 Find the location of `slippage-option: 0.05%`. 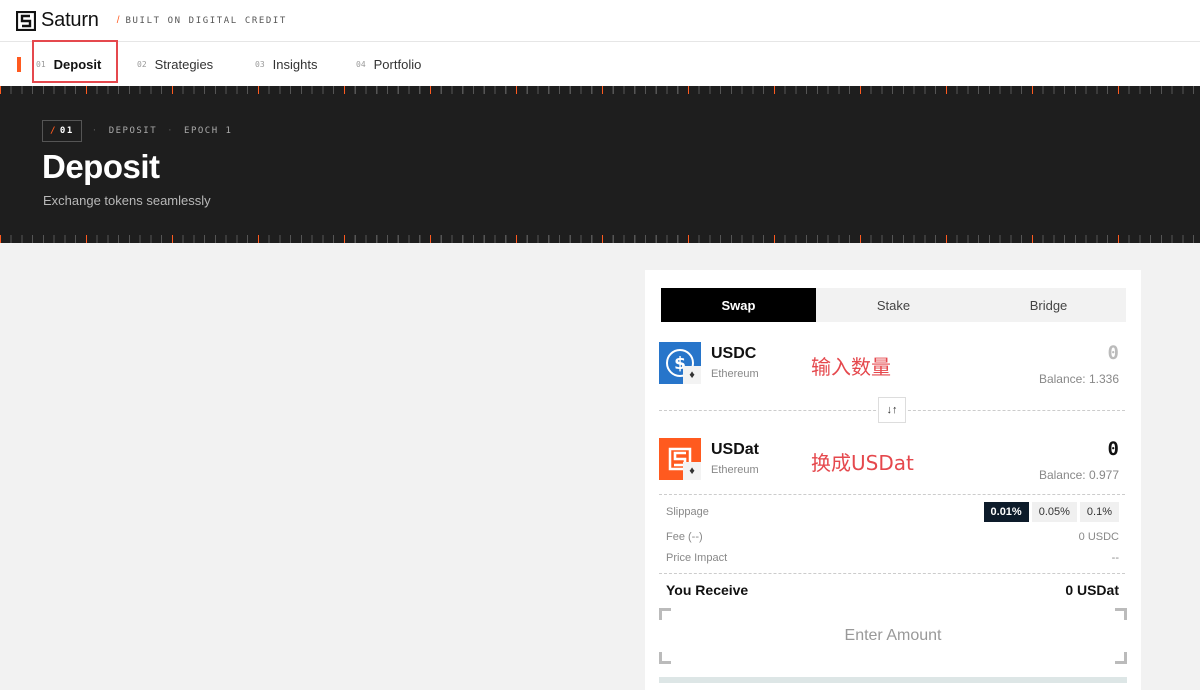

slippage-option: 0.05% is located at coordinates (1054, 512).